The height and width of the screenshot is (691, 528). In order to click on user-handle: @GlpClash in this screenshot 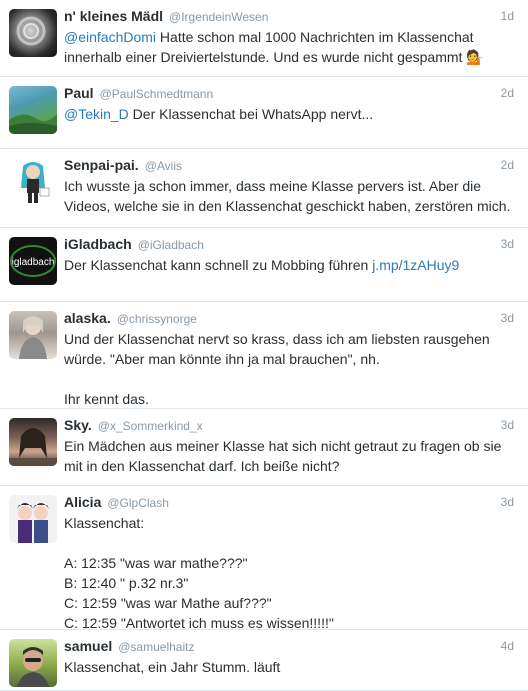, I will do `click(138, 503)`.